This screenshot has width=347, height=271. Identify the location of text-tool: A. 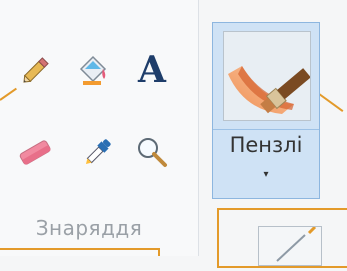
(152, 70).